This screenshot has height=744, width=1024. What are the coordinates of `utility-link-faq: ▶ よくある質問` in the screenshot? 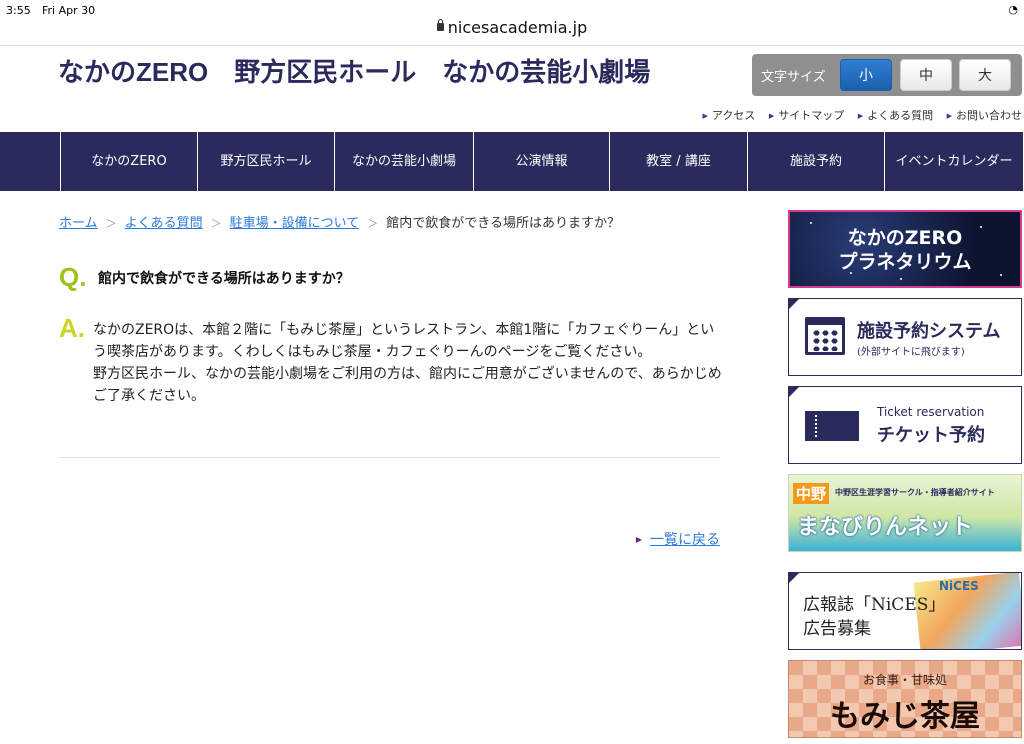 It's located at (895, 115).